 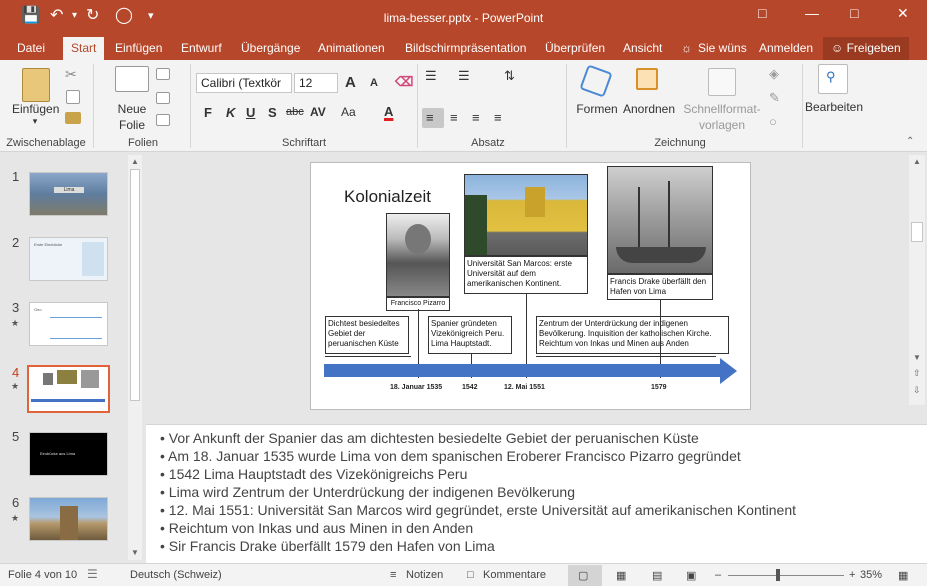 I want to click on language-indicator: Deutsch (Schweiz), so click(x=176, y=575).